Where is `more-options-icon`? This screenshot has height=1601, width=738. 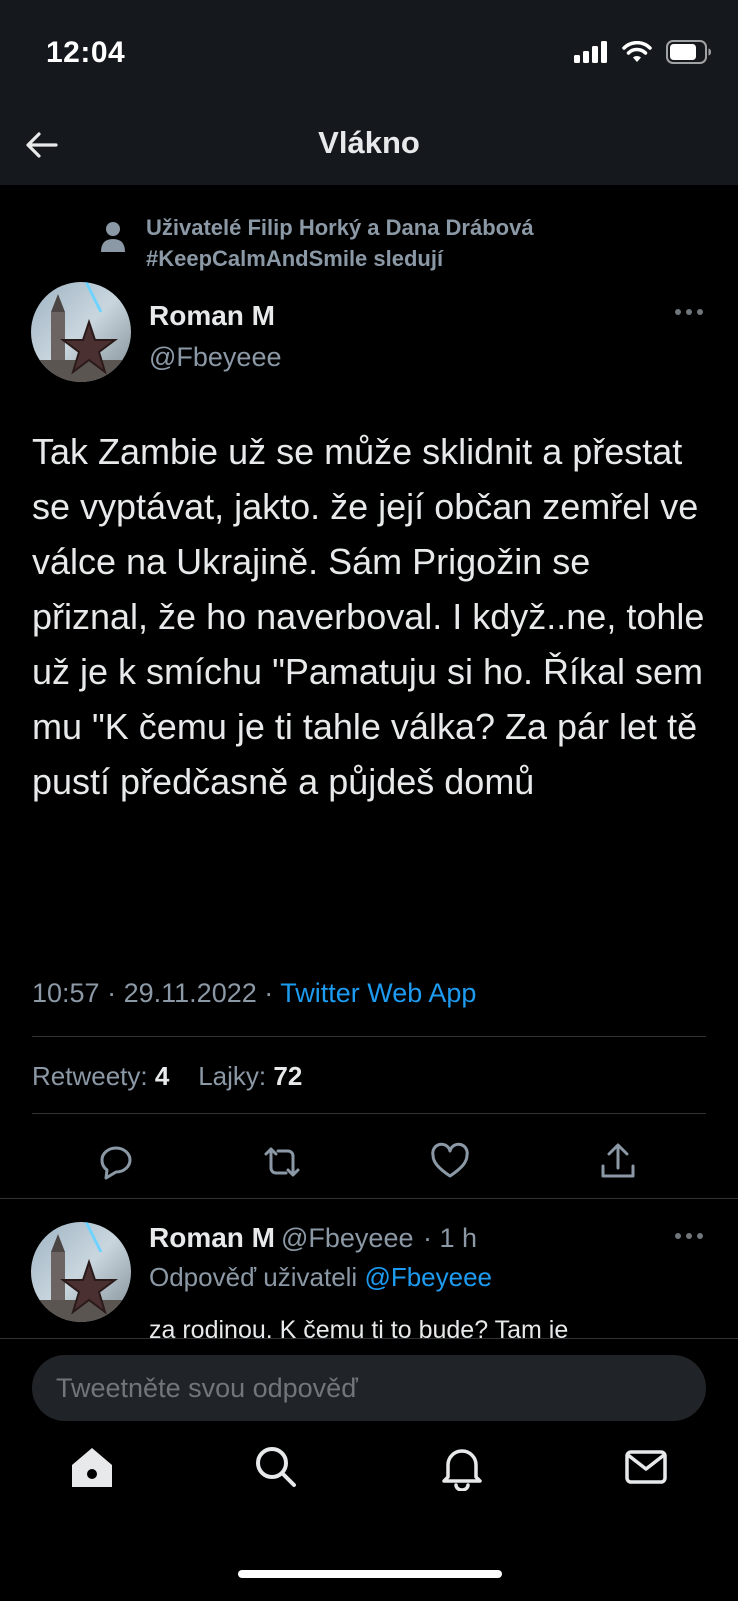
more-options-icon is located at coordinates (689, 312).